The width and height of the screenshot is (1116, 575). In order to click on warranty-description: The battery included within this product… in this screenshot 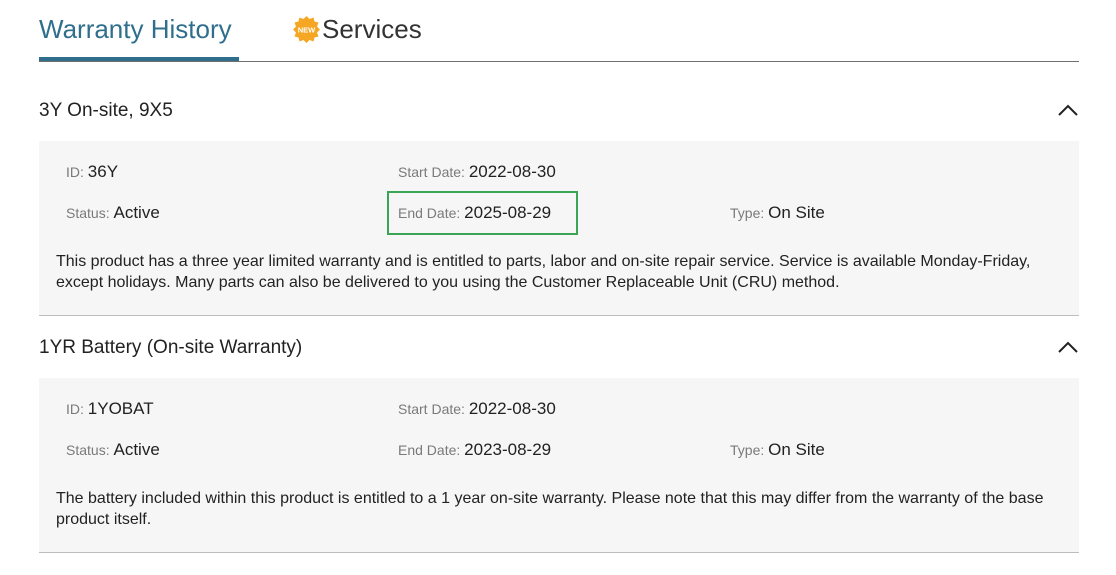, I will do `click(550, 509)`.